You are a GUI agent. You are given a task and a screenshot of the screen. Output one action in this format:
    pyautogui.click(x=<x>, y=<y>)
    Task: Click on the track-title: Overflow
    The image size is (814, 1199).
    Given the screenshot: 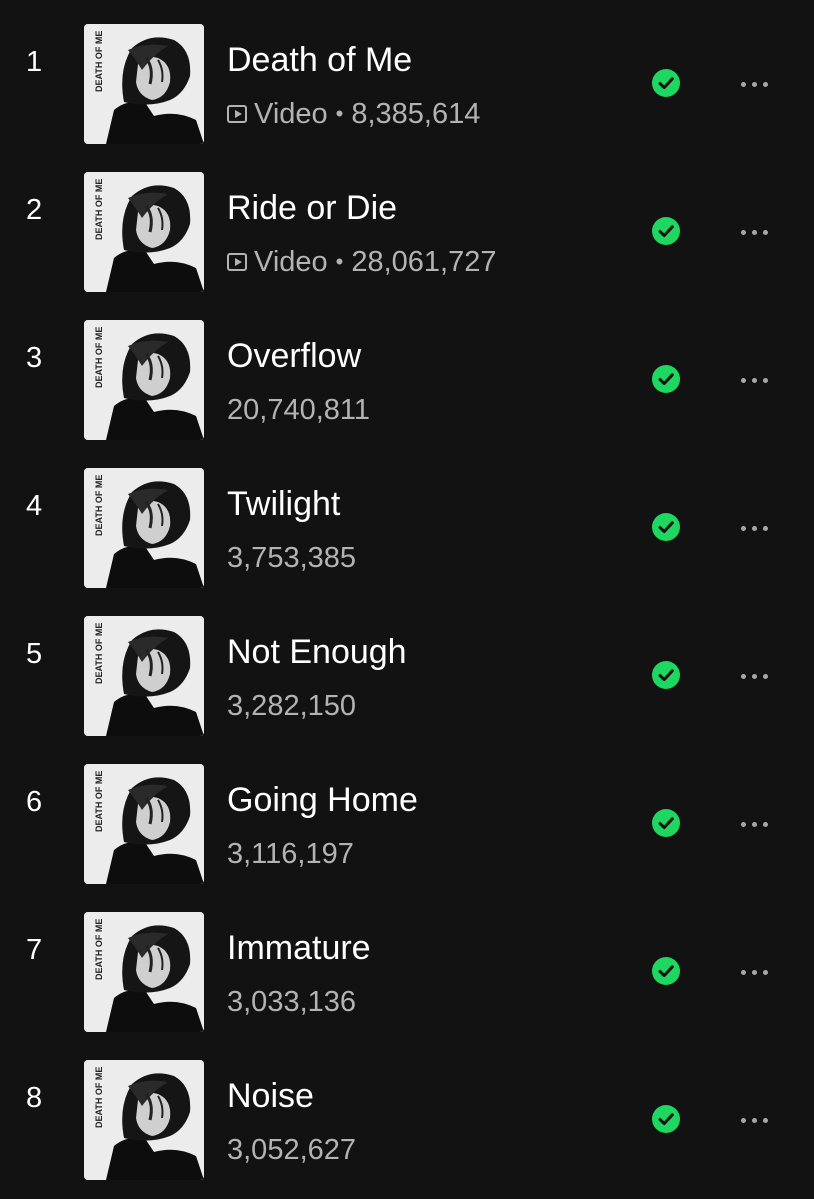 What is the action you would take?
    pyautogui.click(x=294, y=356)
    